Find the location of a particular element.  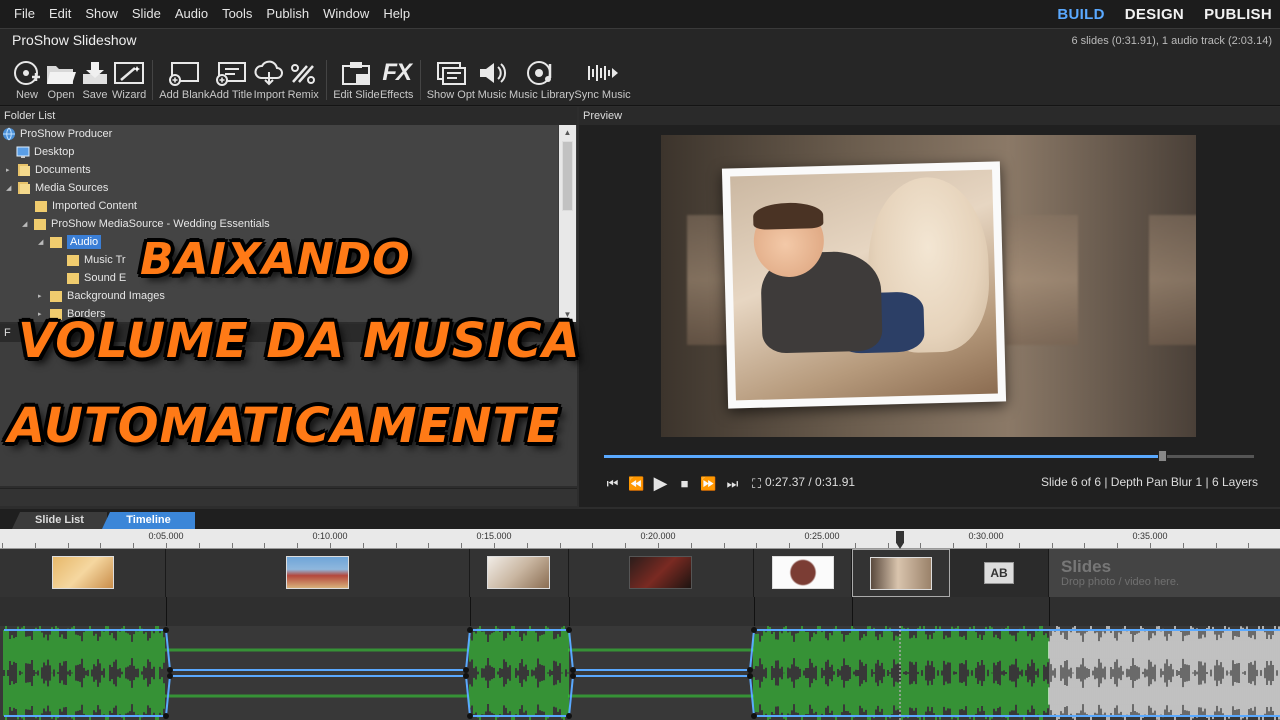

audio-track is located at coordinates (640, 673).